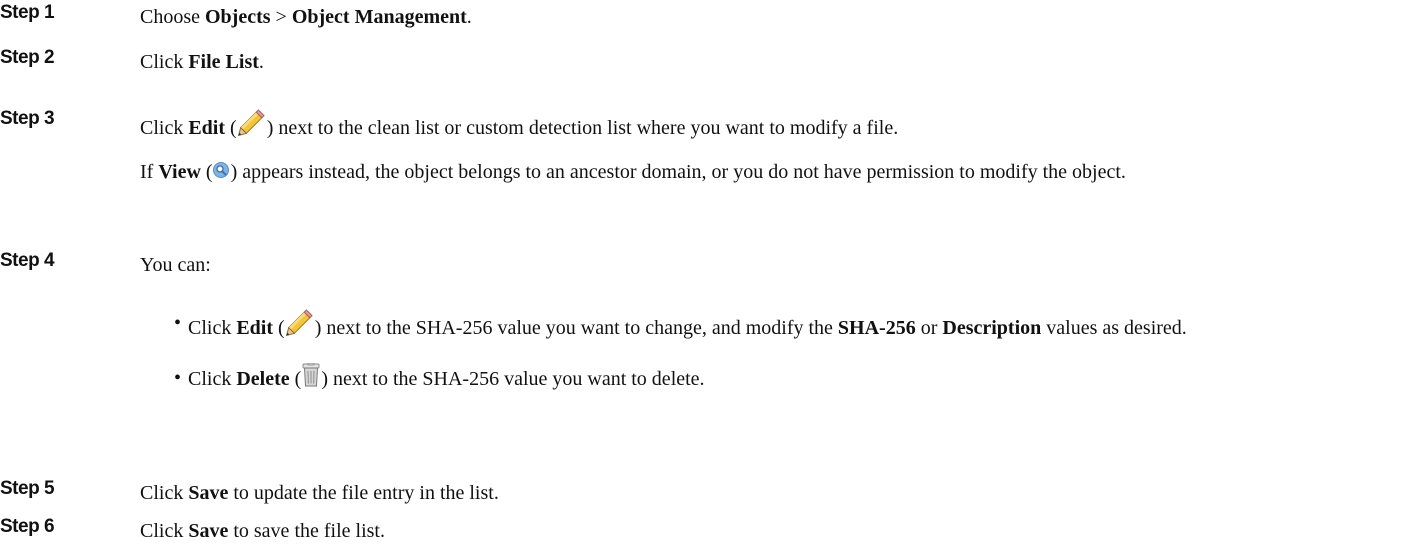  Describe the element at coordinates (379, 17) in the screenshot. I see `menu-object-management: Object Management` at that location.